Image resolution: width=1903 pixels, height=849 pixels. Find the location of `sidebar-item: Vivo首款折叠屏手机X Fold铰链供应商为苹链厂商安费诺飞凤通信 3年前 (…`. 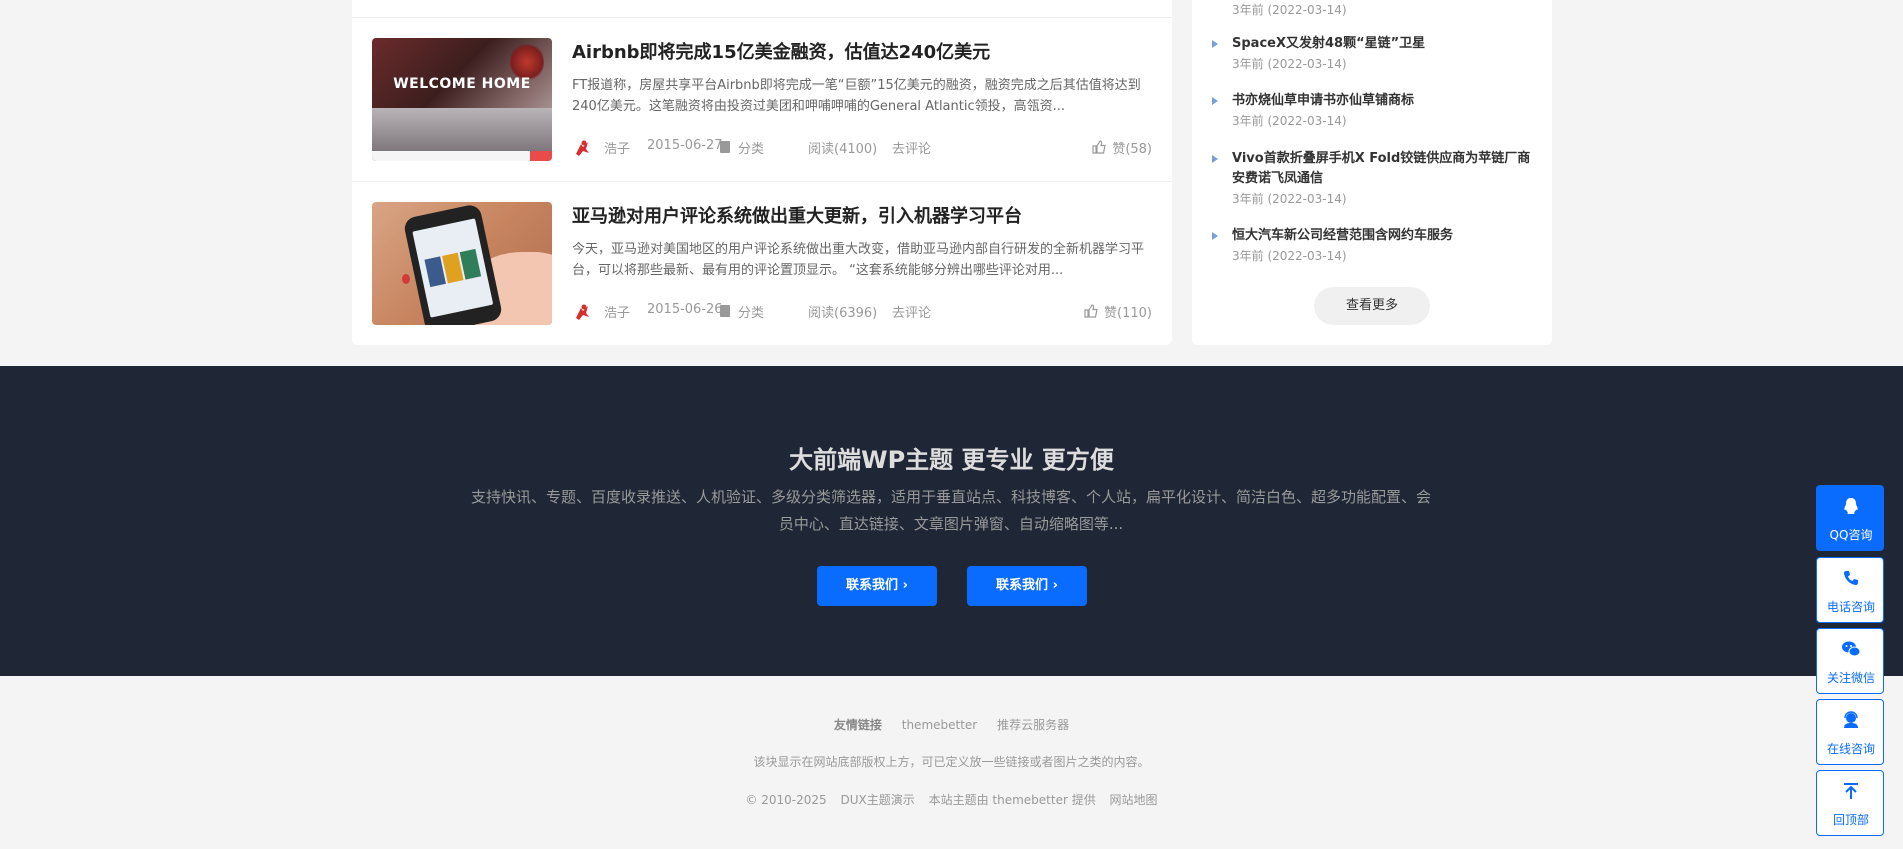

sidebar-item: Vivo首款折叠屏手机X Fold铰链供应商为苹链厂商安费诺飞凤通信 3年前 (… is located at coordinates (1377, 179).